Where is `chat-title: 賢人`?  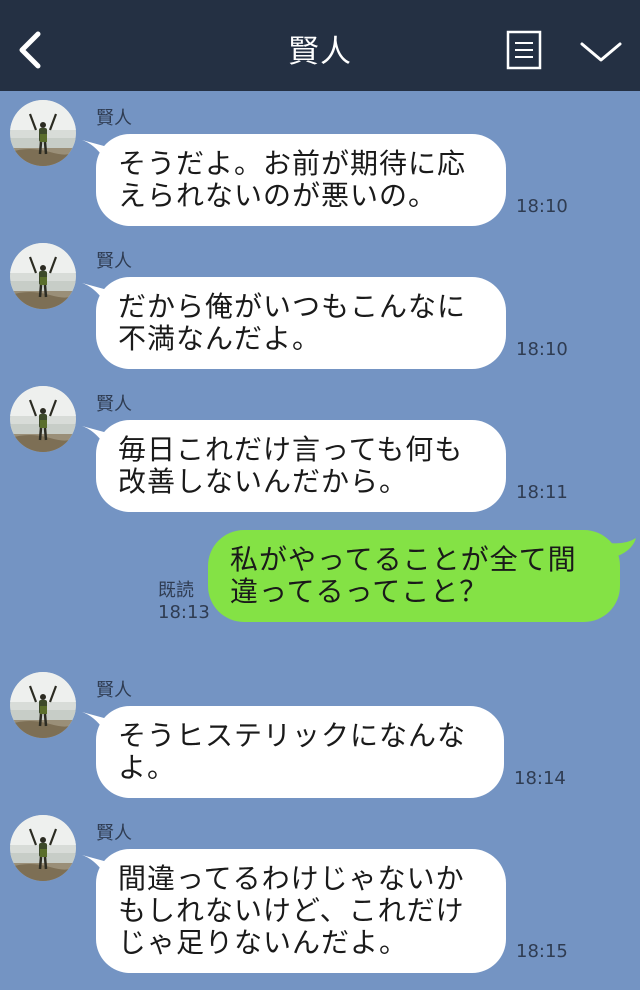 chat-title: 賢人 is located at coordinates (320, 52).